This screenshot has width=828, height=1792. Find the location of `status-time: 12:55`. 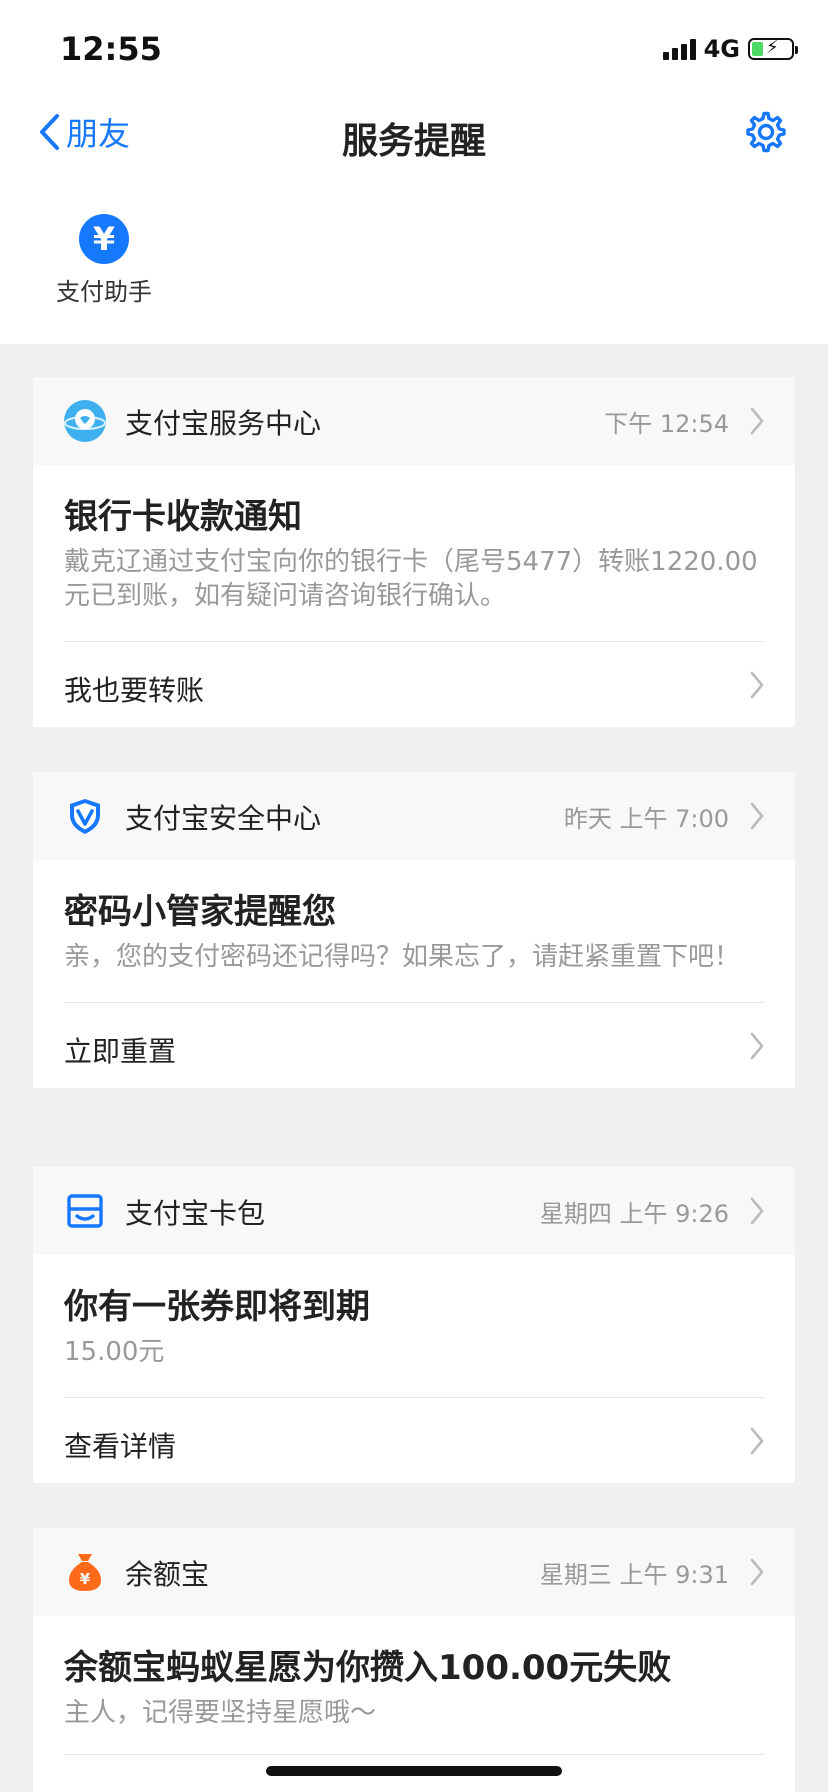

status-time: 12:55 is located at coordinates (111, 49).